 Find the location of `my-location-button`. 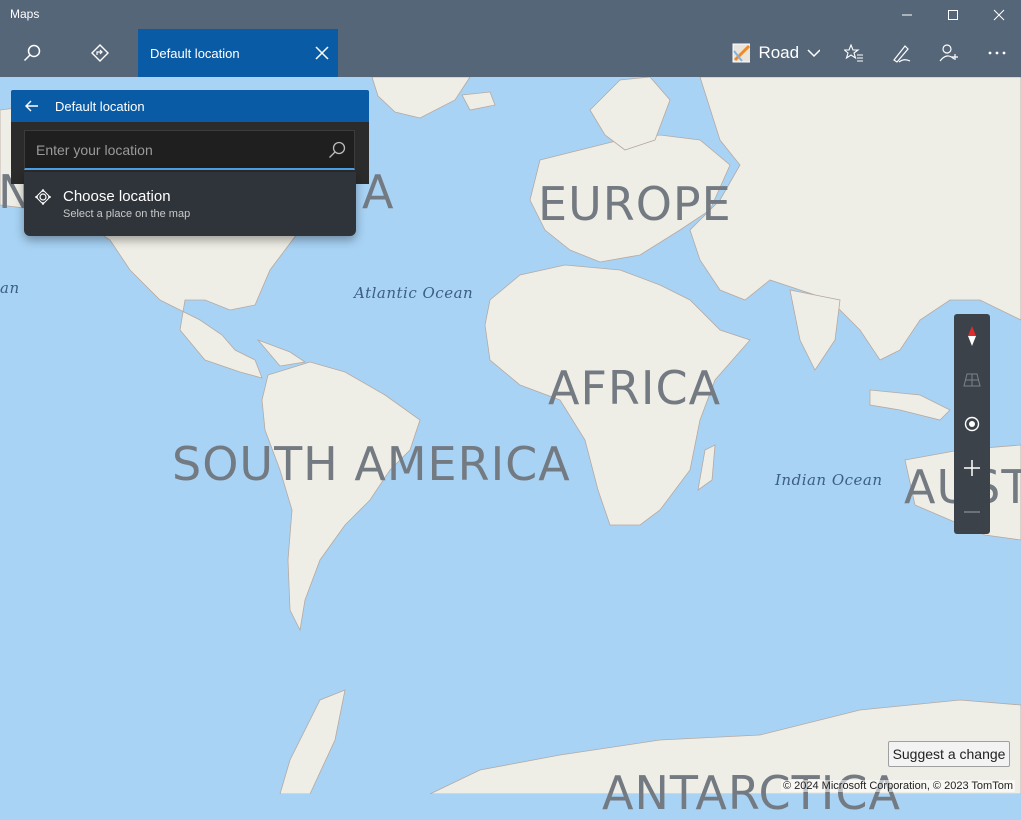

my-location-button is located at coordinates (972, 424).